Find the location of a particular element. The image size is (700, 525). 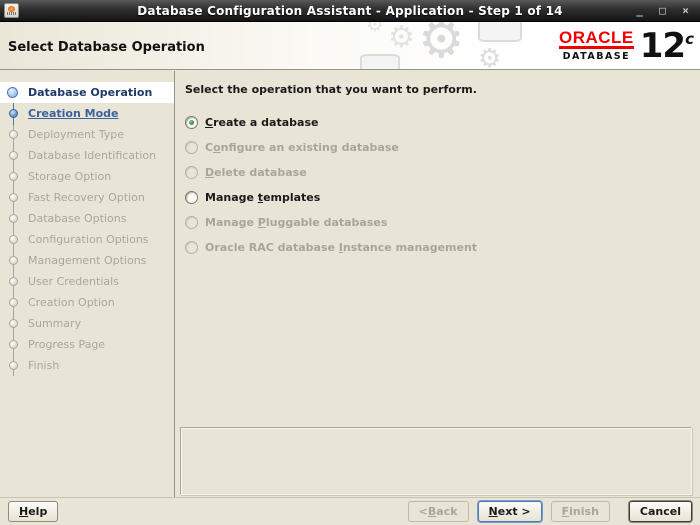

sidebar-step-configuration-options: Configuration Options is located at coordinates (87, 239).